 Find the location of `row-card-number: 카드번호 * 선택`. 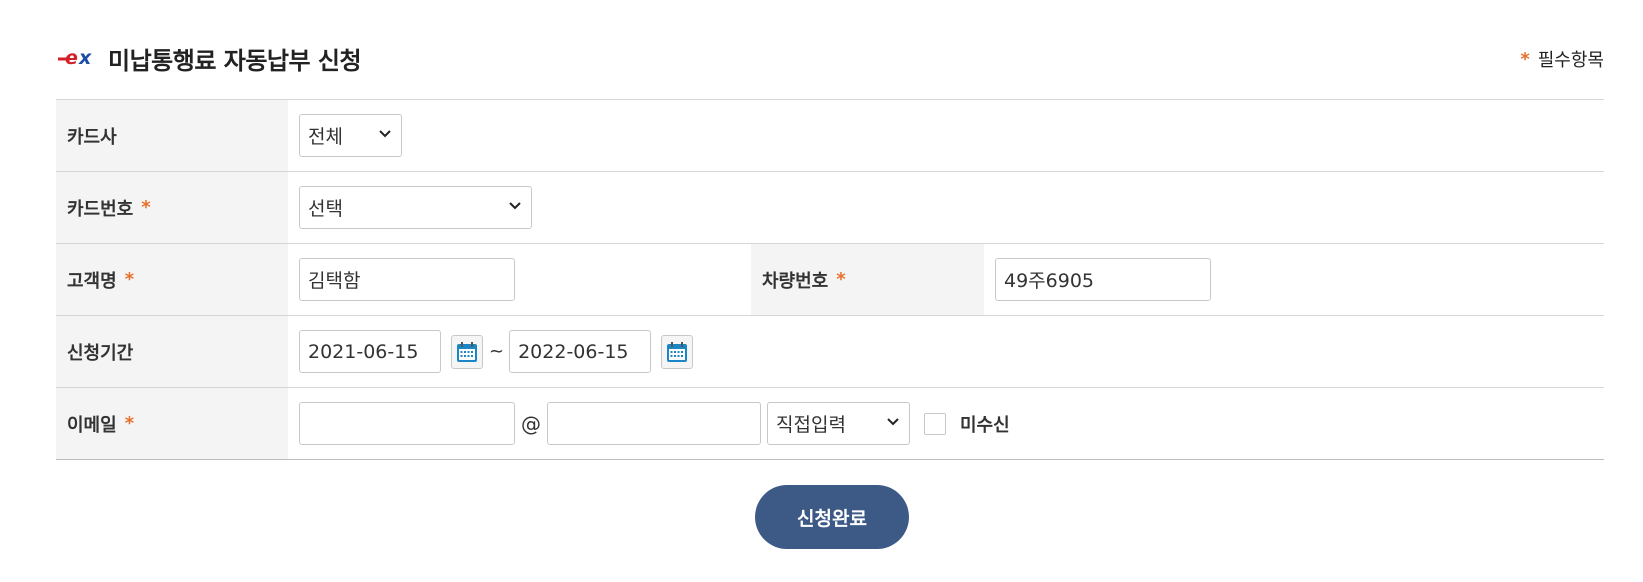

row-card-number: 카드번호 * 선택 is located at coordinates (830, 208).